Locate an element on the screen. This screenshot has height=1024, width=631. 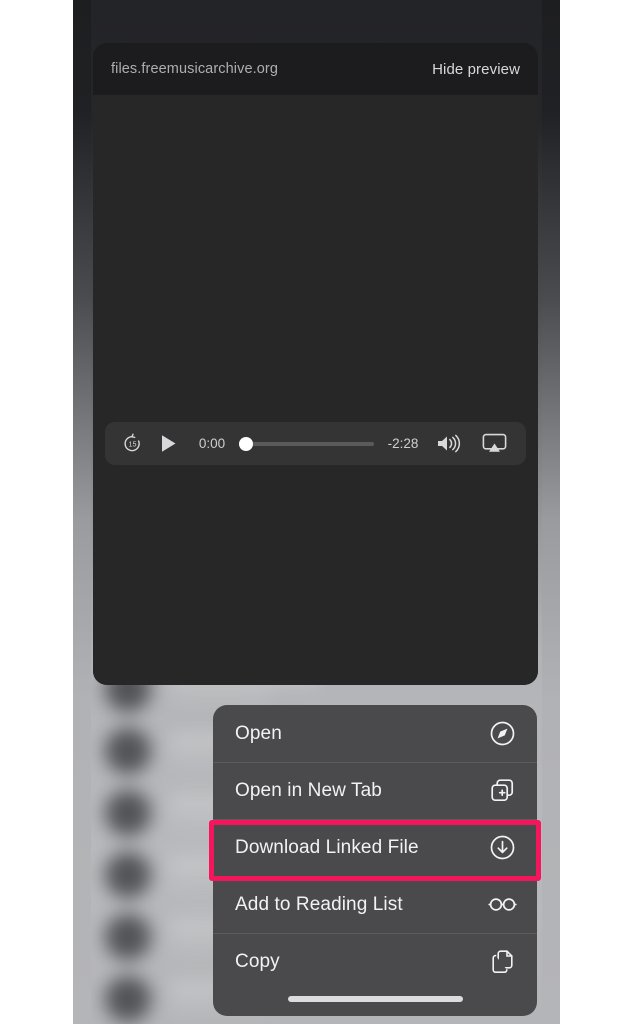
menu-item-download-linked-file: Download Linked File is located at coordinates (375, 847).